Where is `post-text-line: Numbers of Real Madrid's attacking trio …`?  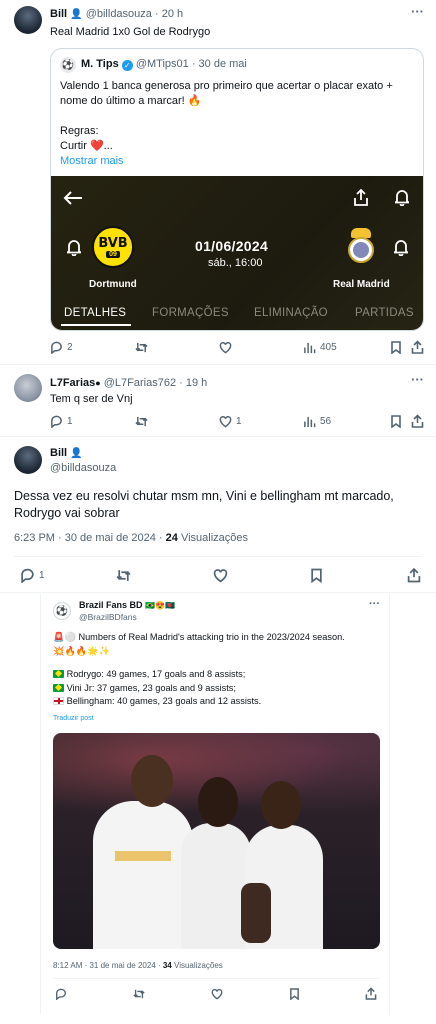
post-text-line: Numbers of Real Madrid's attacking trio … is located at coordinates (211, 637).